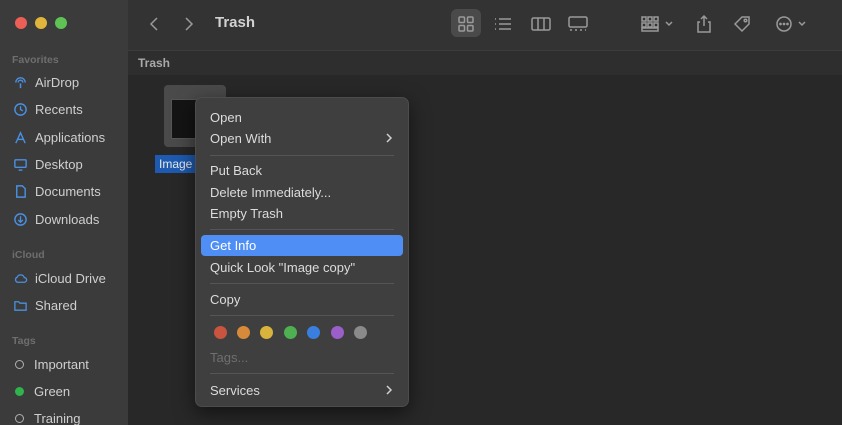 This screenshot has width=842, height=425. Describe the element at coordinates (61, 364) in the screenshot. I see `sidebar-item-label: Important` at that location.